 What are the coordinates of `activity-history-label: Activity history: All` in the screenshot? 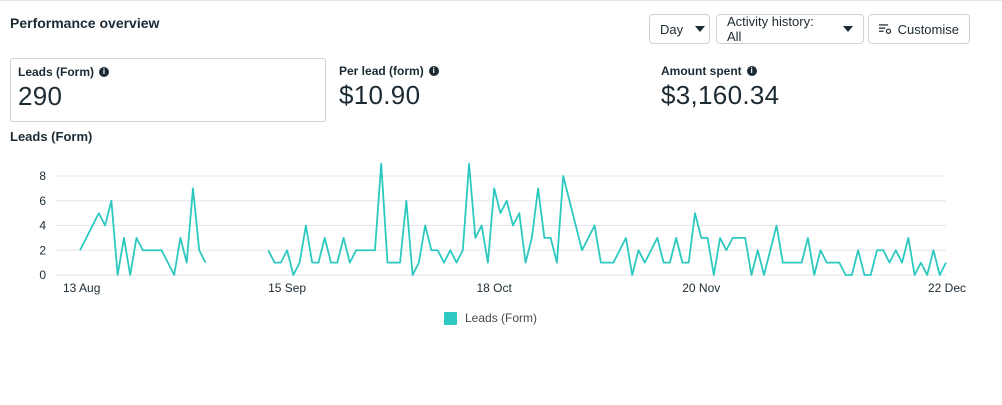 It's located at (770, 29).